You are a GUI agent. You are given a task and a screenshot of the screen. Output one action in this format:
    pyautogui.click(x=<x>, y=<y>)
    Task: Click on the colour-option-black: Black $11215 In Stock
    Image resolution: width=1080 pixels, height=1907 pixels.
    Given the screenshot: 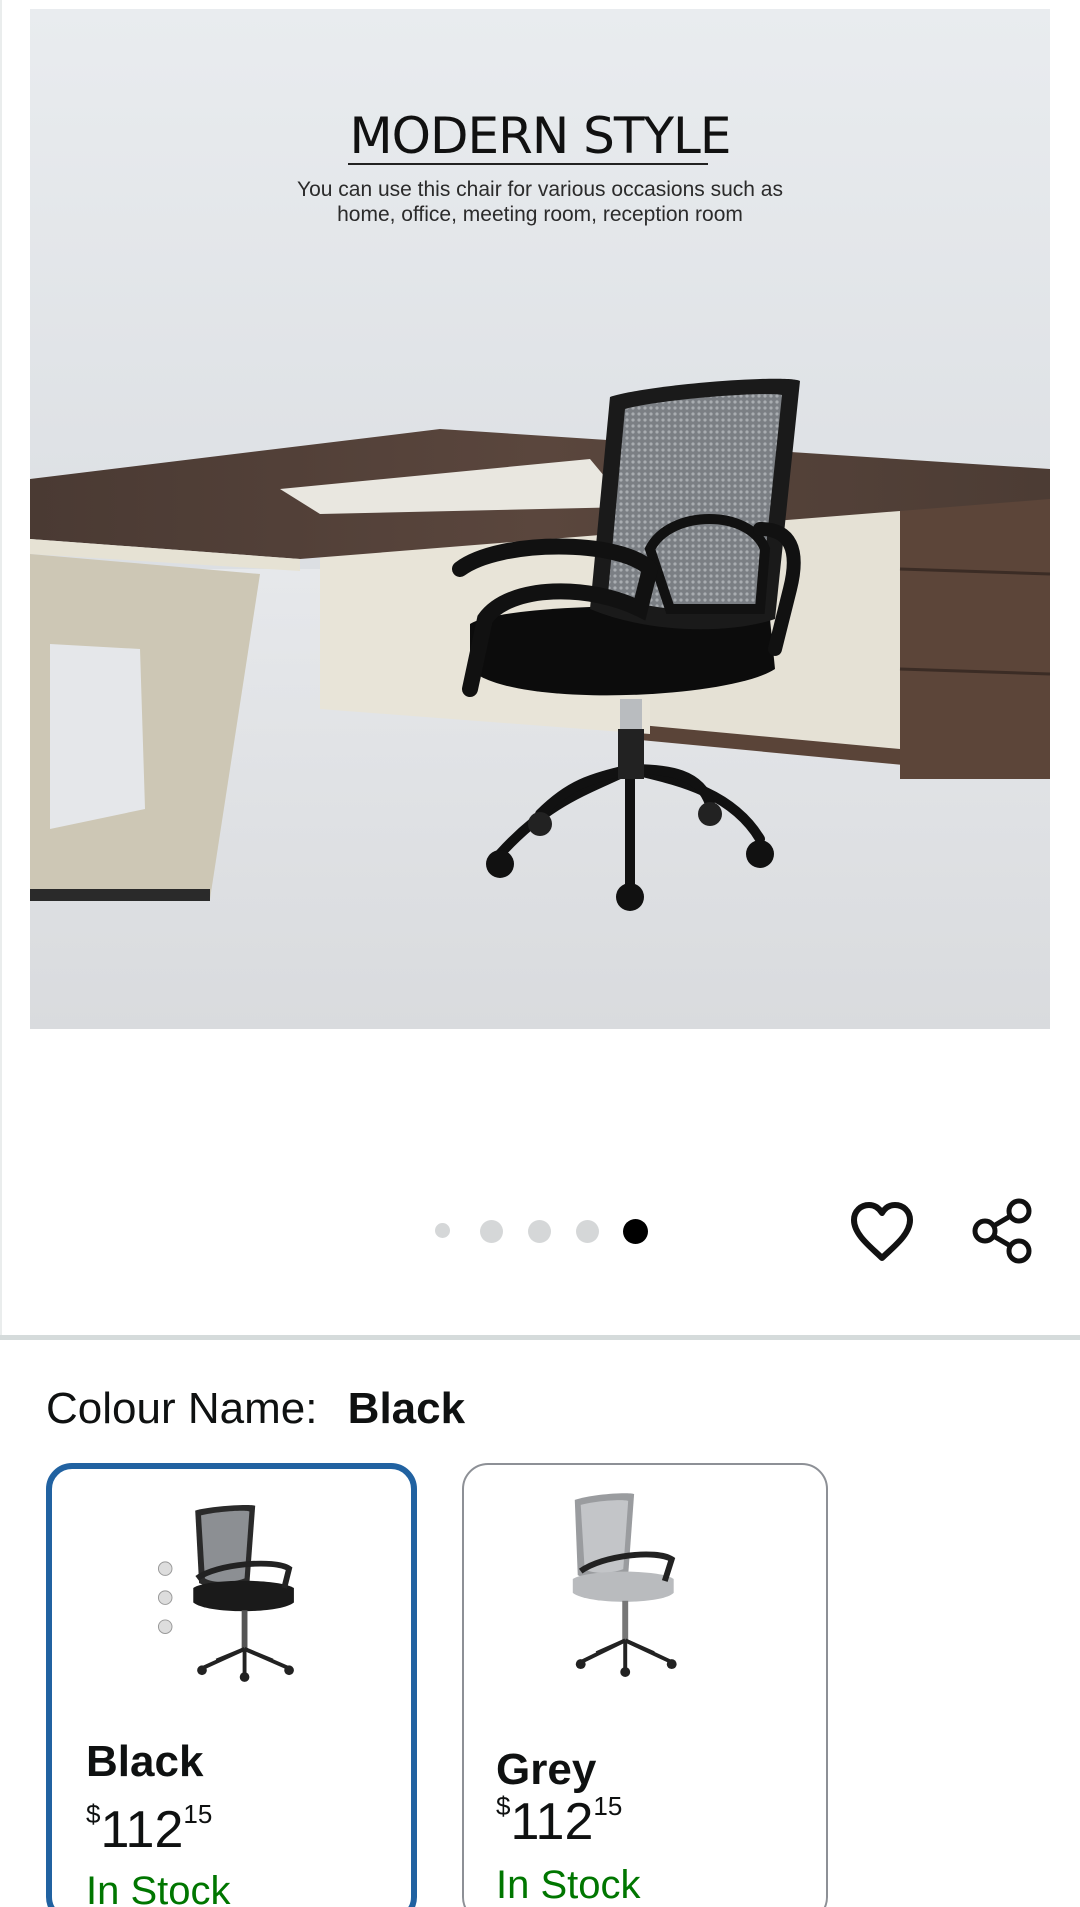 What is the action you would take?
    pyautogui.click(x=231, y=1685)
    